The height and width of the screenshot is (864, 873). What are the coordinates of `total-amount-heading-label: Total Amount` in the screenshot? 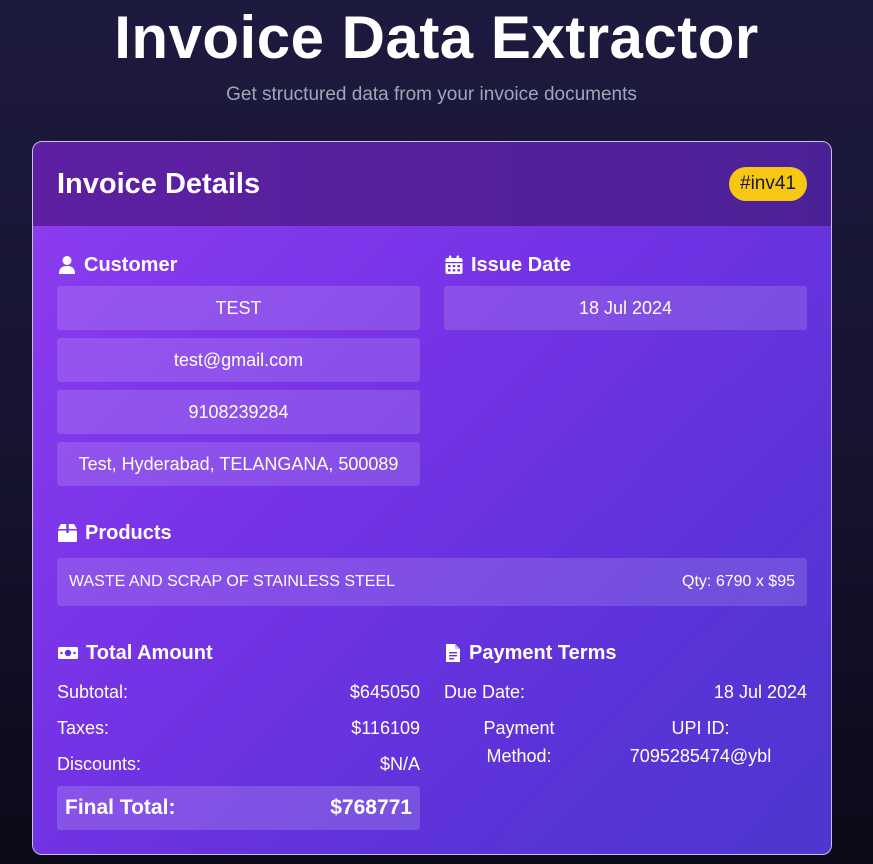 It's located at (149, 652).